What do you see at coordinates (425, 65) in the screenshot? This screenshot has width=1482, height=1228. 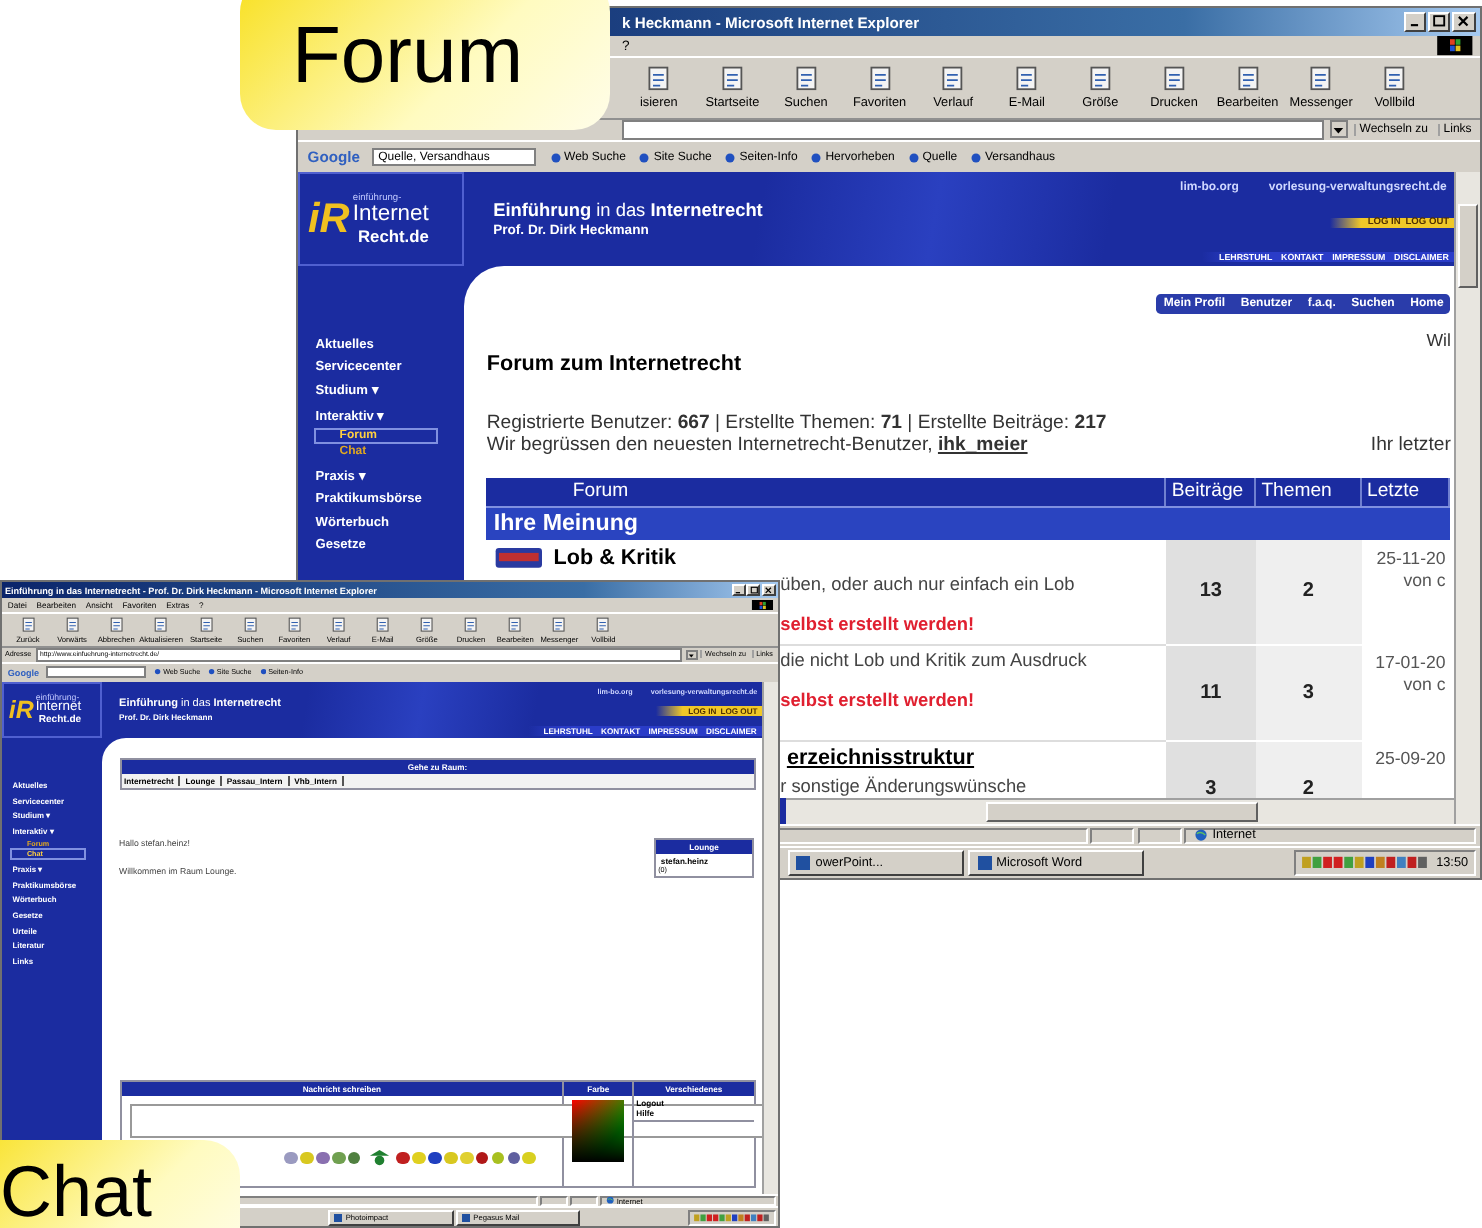 I see `callout-label: Forum` at bounding box center [425, 65].